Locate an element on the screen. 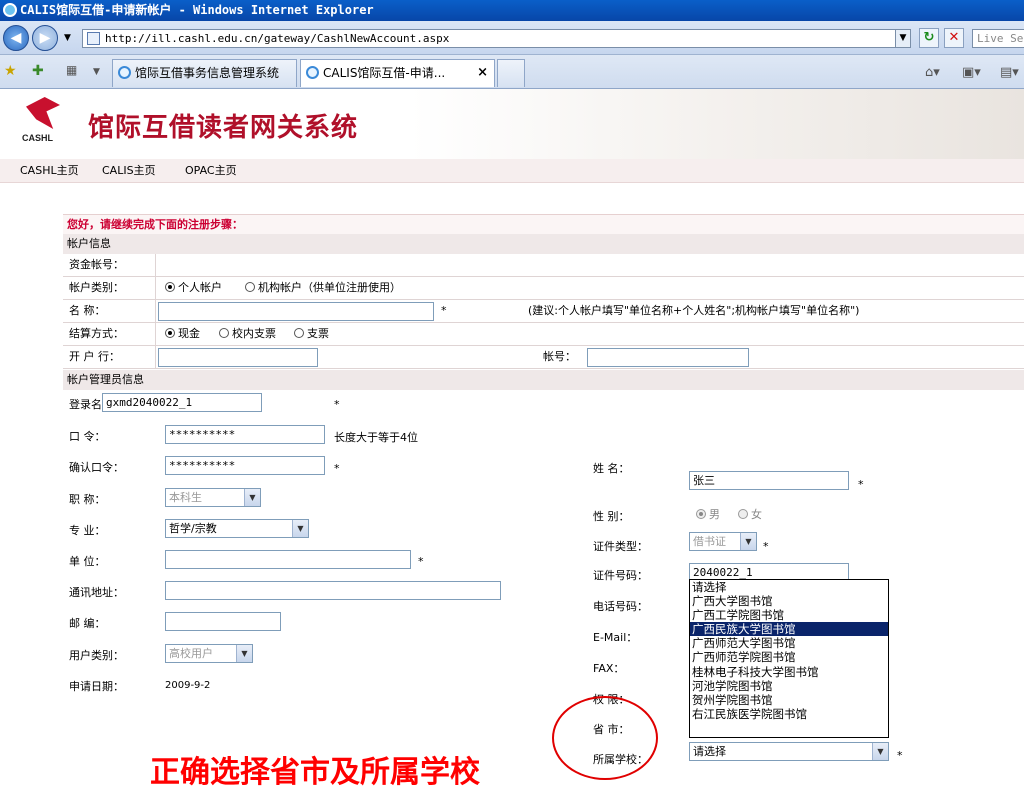  phone-label: 电话号码： is located at coordinates (620, 606).